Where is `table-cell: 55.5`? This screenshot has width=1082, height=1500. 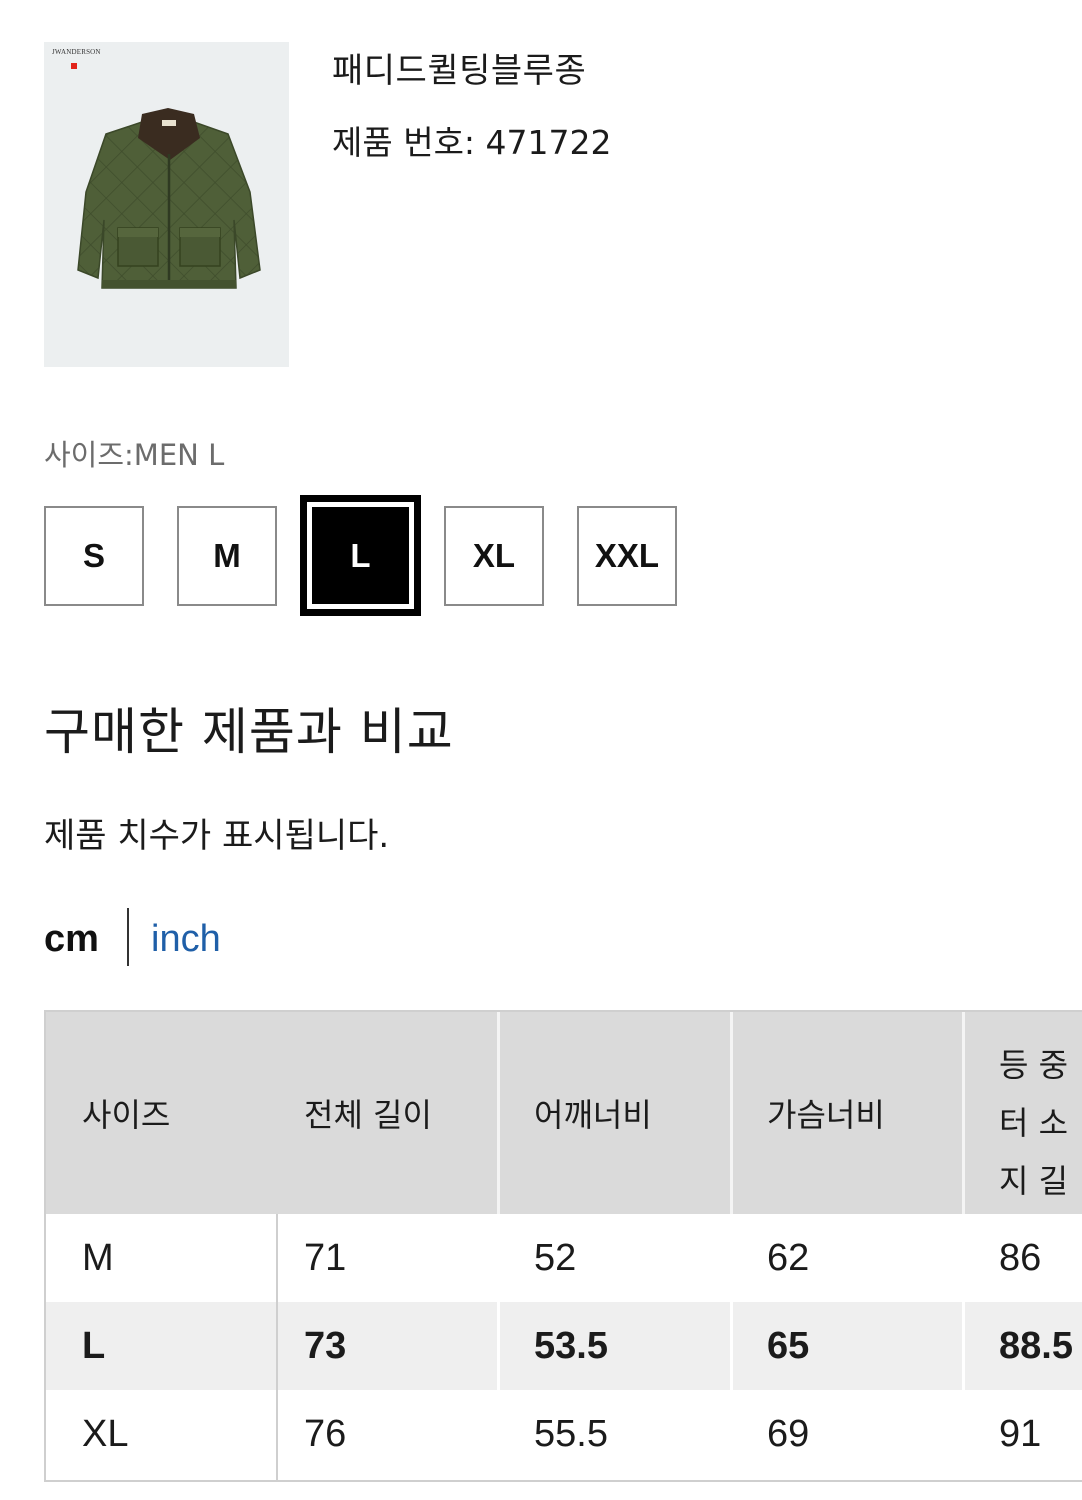 table-cell: 55.5 is located at coordinates (571, 1433).